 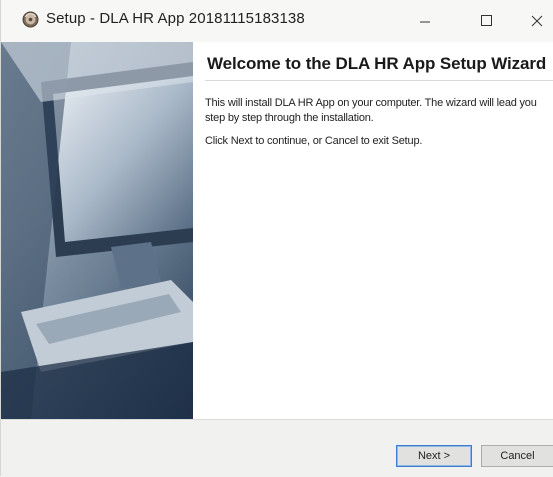 What do you see at coordinates (434, 456) in the screenshot?
I see `next-button: Next >` at bounding box center [434, 456].